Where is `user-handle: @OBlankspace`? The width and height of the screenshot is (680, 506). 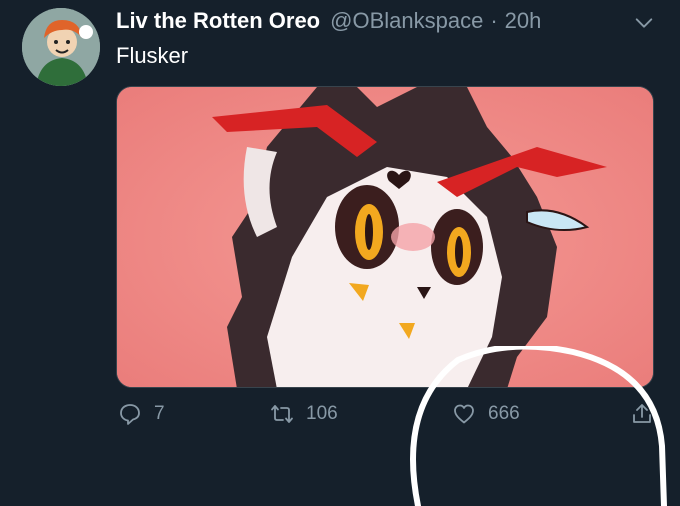
user-handle: @OBlankspace is located at coordinates (406, 21).